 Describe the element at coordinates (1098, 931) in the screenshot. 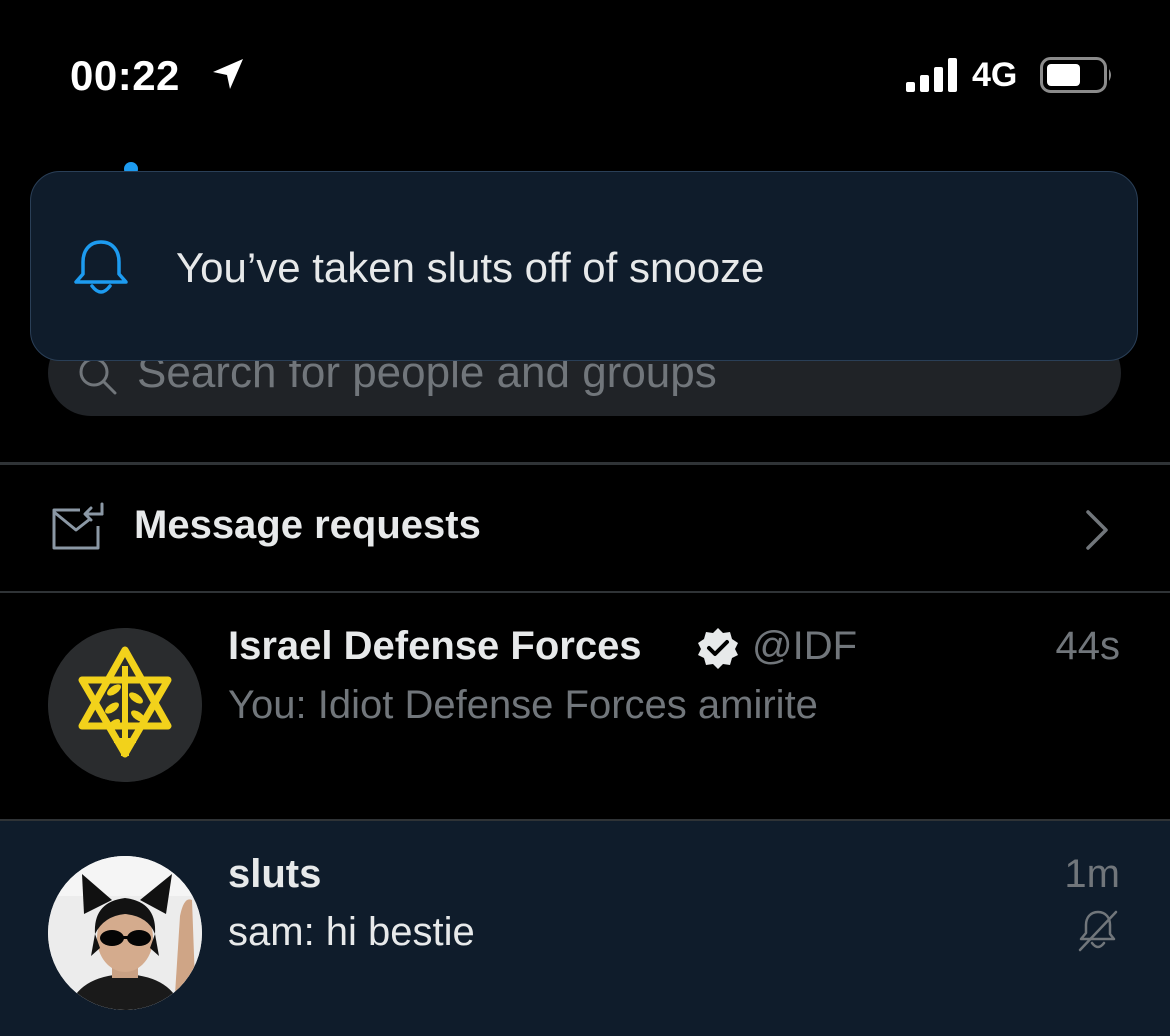

I see `bell-muted-icon` at that location.